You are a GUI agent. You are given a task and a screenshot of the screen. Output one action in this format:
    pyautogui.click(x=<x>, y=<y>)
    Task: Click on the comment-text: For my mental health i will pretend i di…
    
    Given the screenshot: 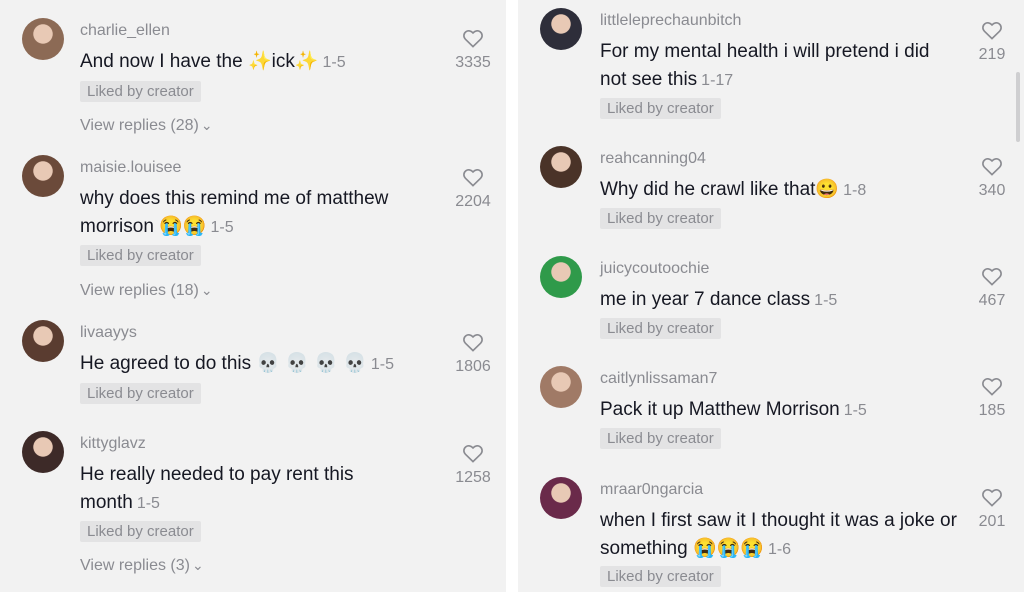 What is the action you would take?
    pyautogui.click(x=765, y=65)
    